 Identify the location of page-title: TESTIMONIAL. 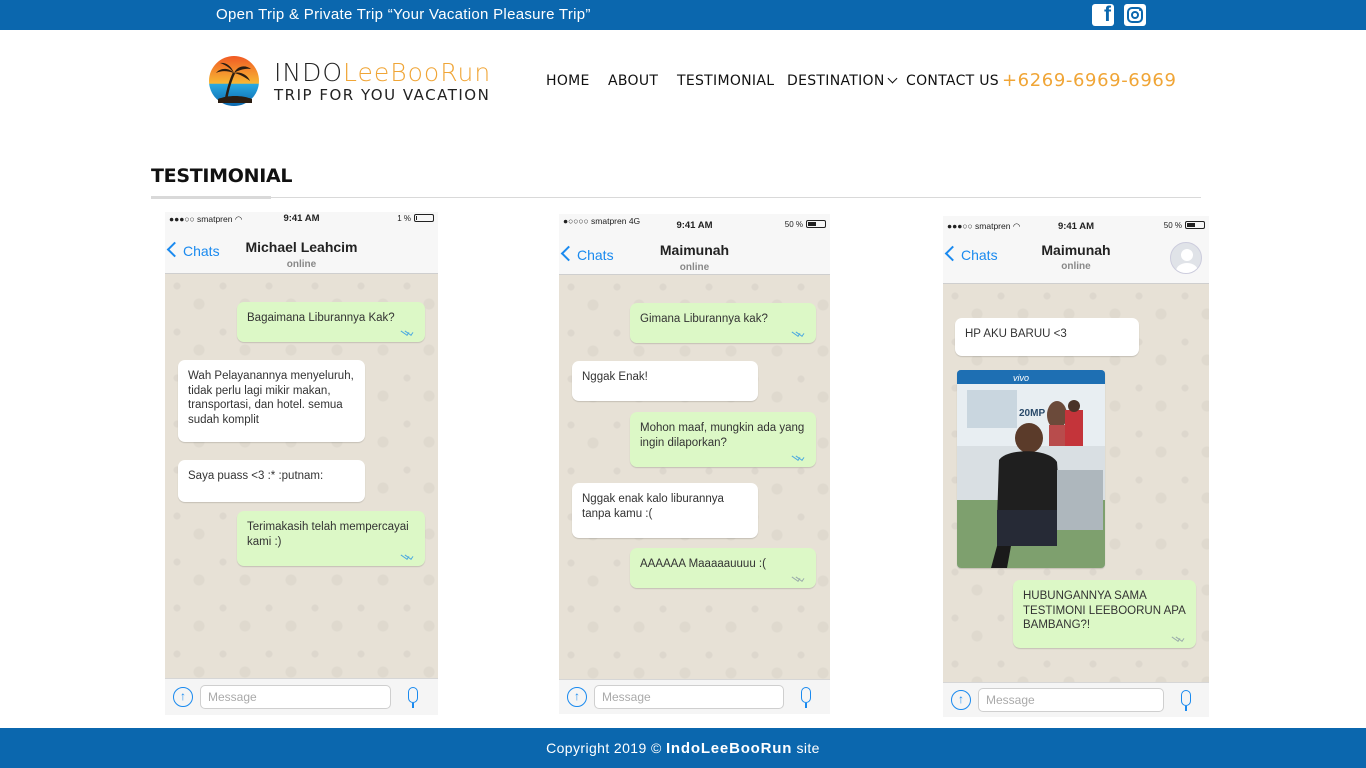
(222, 176).